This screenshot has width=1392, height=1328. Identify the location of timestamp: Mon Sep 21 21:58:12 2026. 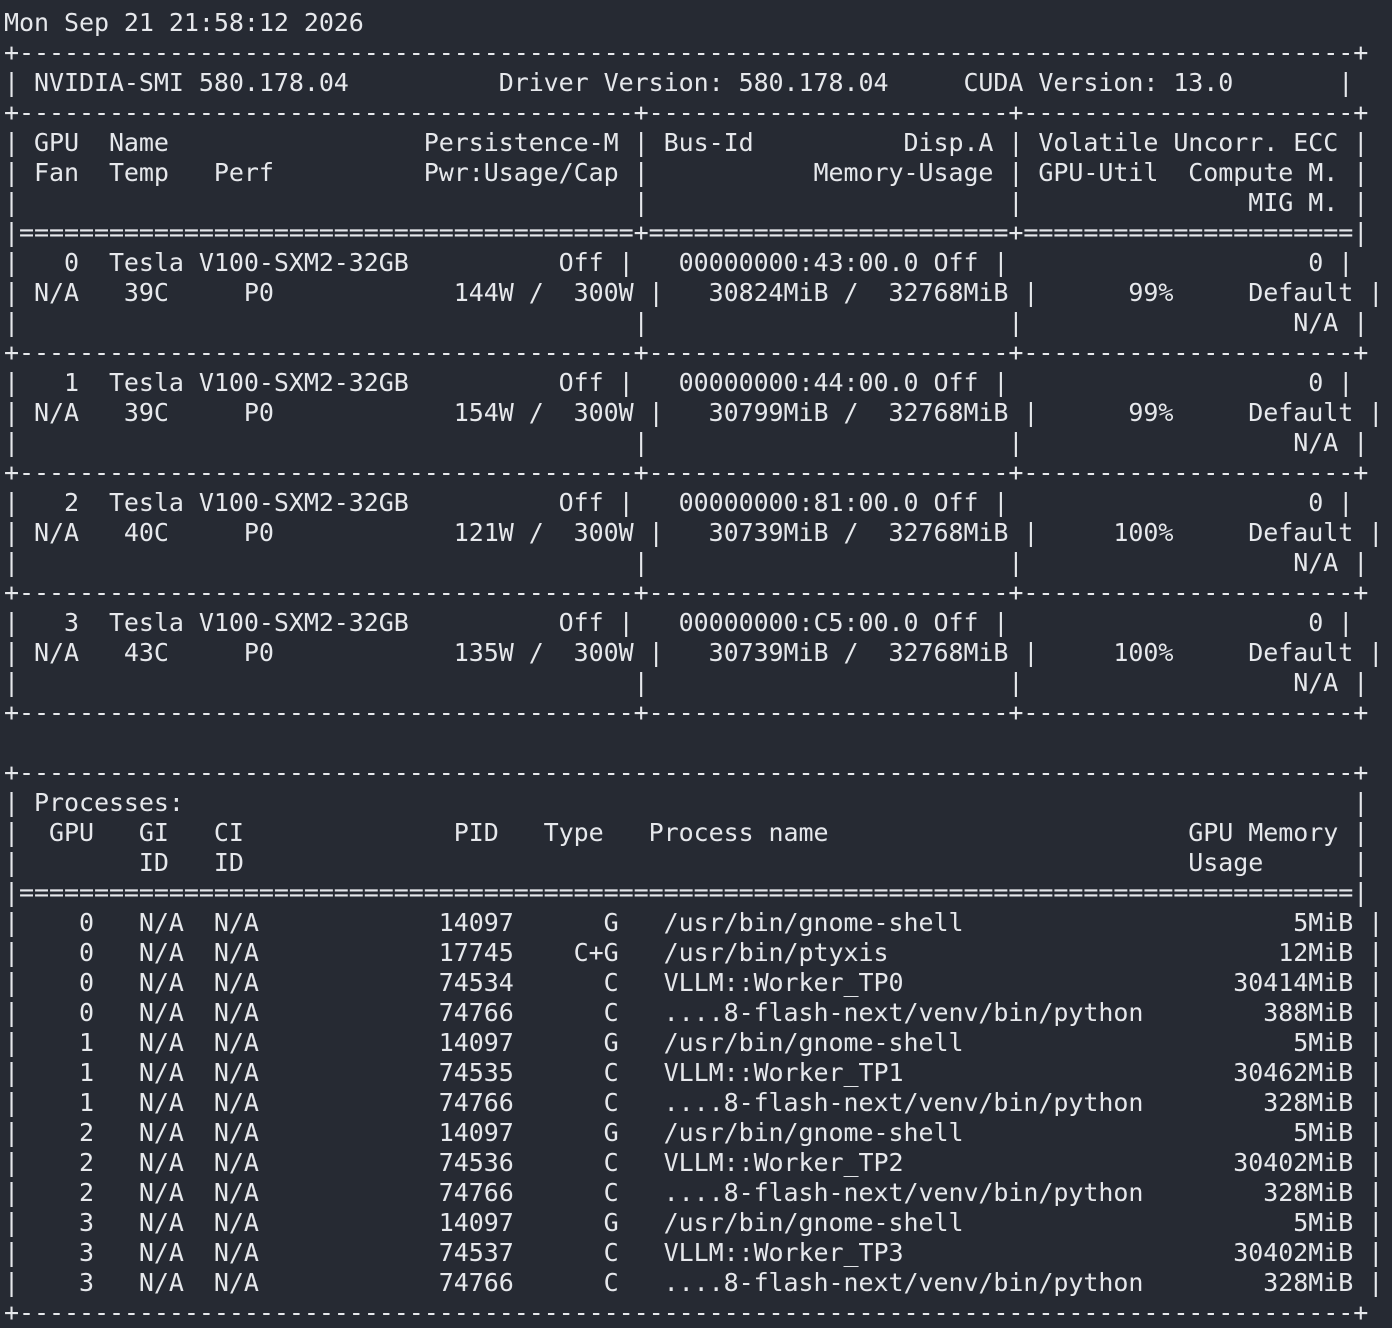
(184, 22).